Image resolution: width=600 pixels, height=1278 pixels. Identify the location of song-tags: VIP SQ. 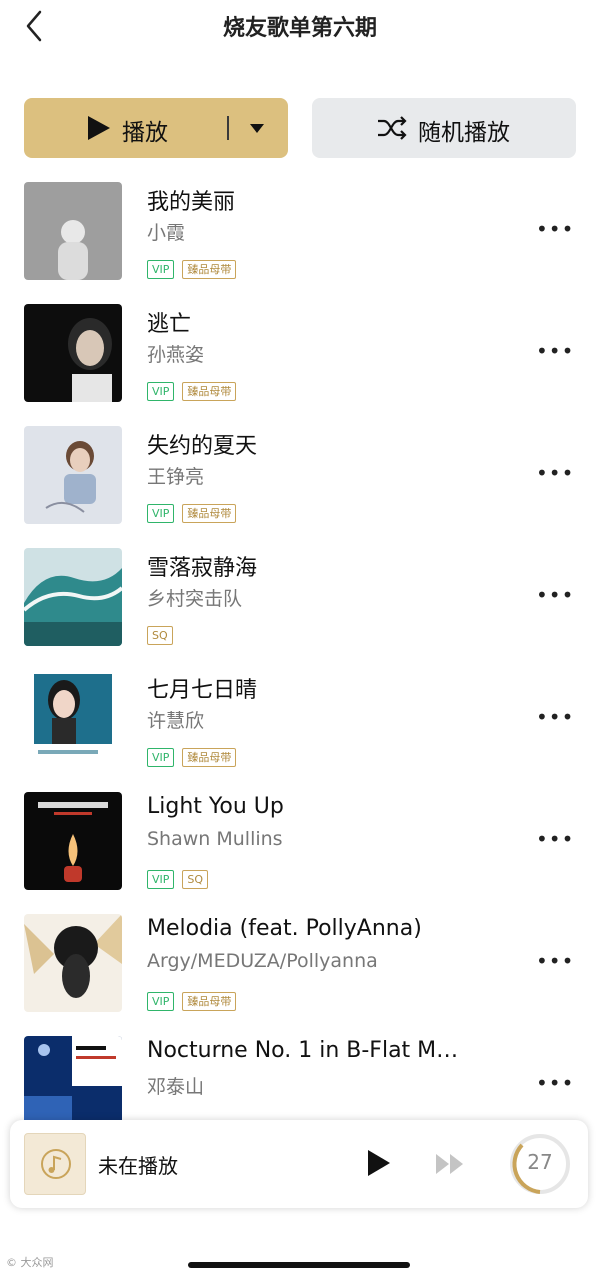
(181, 880).